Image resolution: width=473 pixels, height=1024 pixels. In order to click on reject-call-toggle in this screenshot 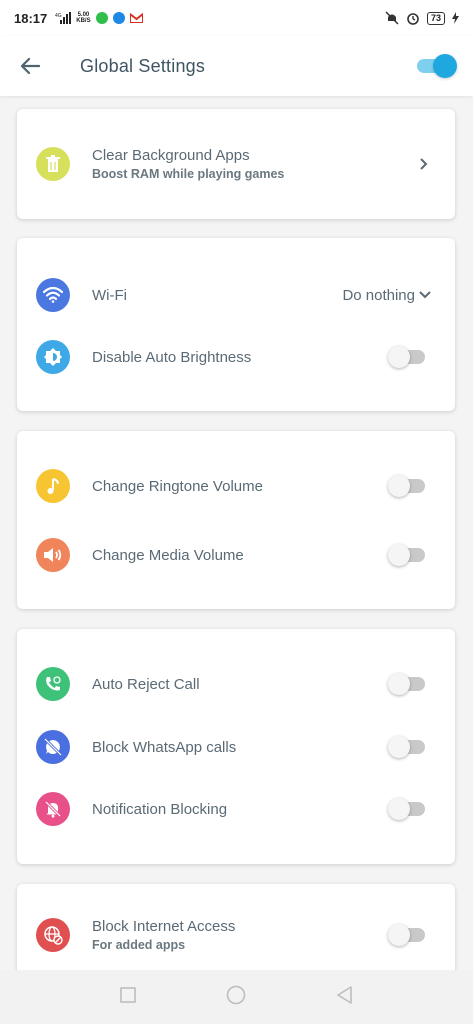, I will do `click(406, 684)`.